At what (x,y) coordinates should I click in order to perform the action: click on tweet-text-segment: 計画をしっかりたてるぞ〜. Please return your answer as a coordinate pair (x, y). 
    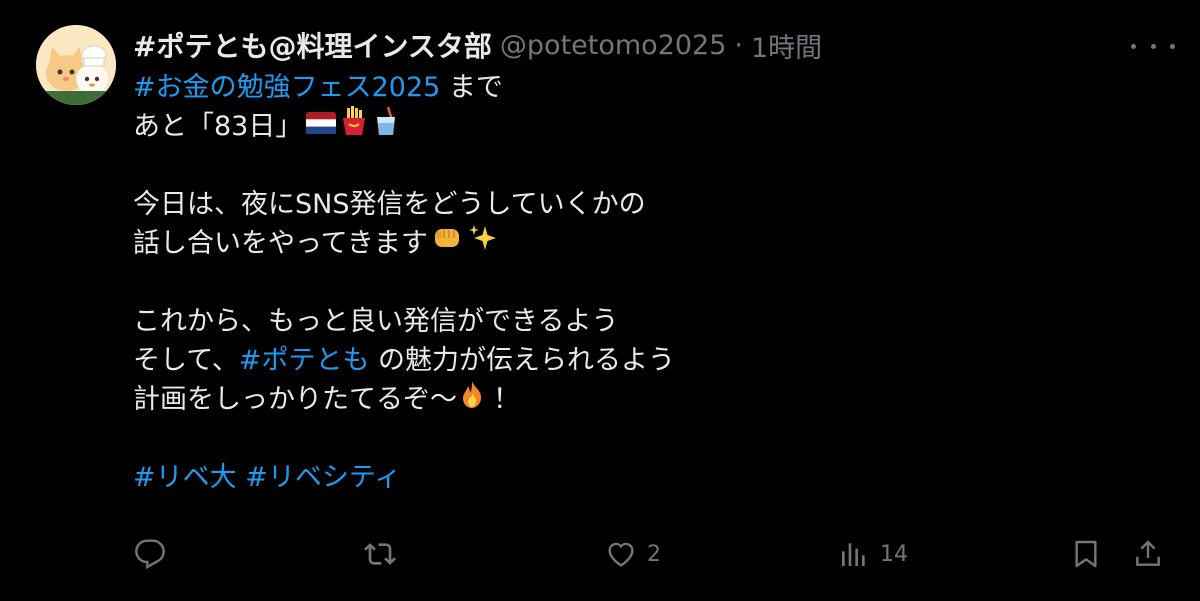
    Looking at the image, I should click on (295, 399).